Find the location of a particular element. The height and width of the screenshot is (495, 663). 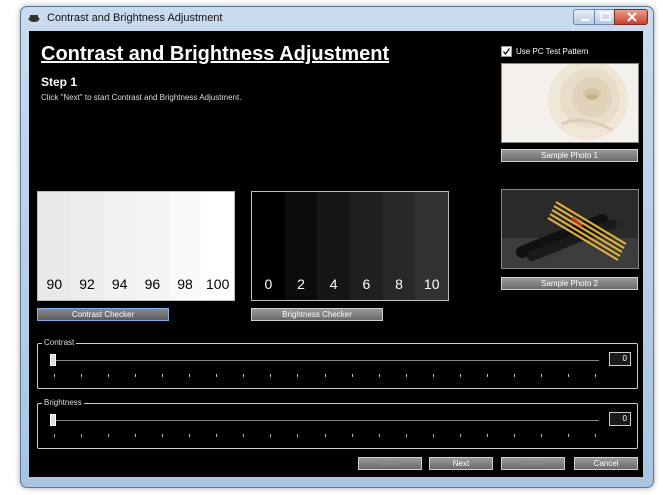

brightness-slider-ticks is located at coordinates (325, 436).